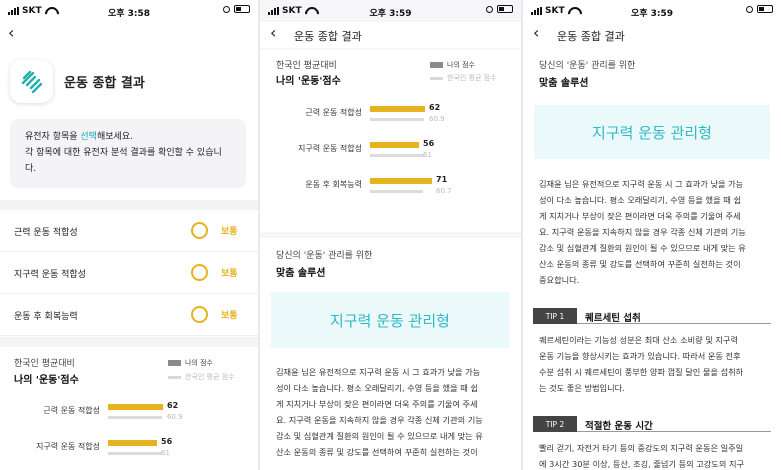 The image size is (781, 470). What do you see at coordinates (444, 191) in the screenshot?
I see `value-average-score: 60.7` at bounding box center [444, 191].